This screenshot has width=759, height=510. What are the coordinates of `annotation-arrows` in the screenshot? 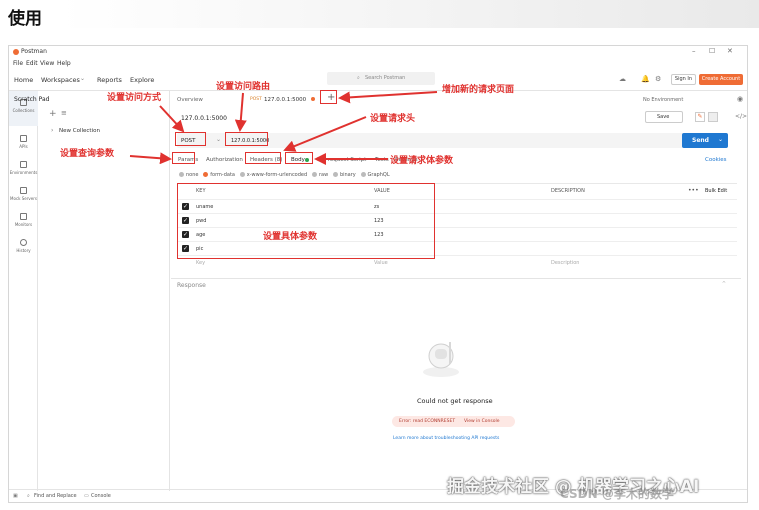 It's located at (283, 128).